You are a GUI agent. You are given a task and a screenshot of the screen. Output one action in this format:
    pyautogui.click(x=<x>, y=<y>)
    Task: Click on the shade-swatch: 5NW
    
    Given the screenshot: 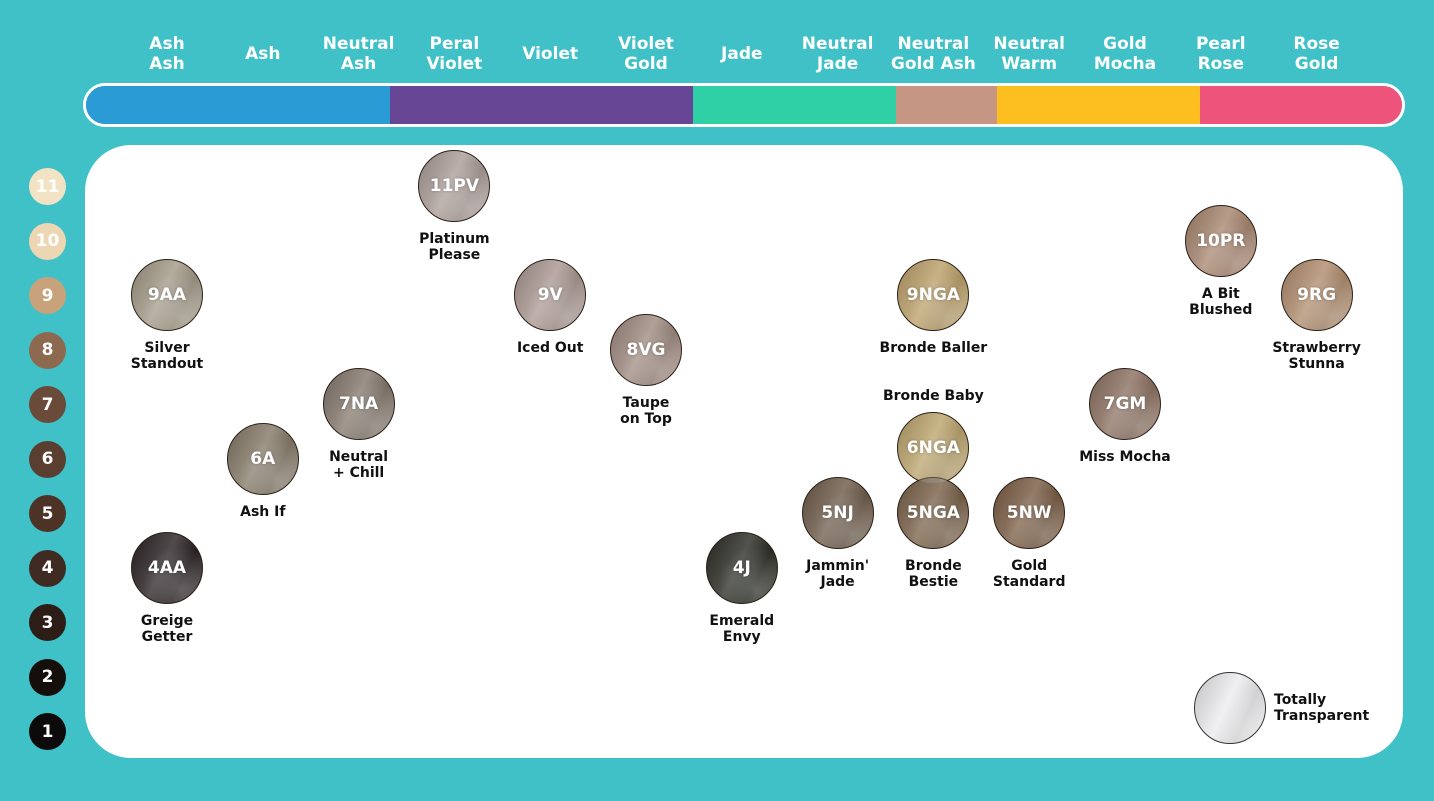 What is the action you would take?
    pyautogui.click(x=1029, y=513)
    